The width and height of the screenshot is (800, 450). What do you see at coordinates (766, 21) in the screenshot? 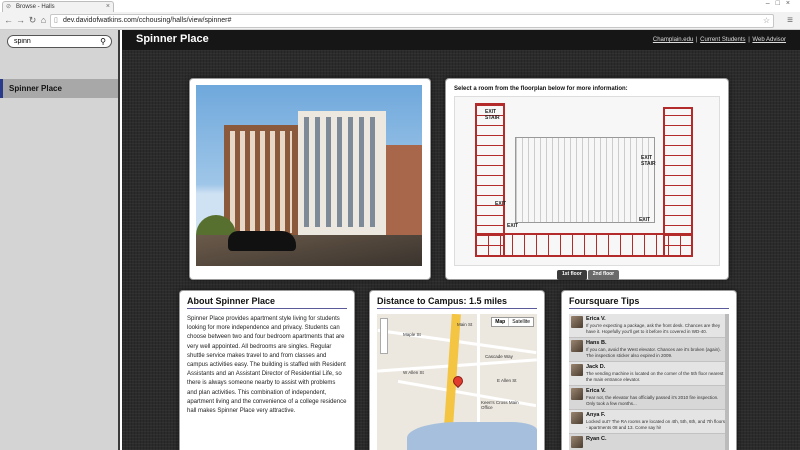
I see `bookmark-star-icon: ☆` at bounding box center [766, 21].